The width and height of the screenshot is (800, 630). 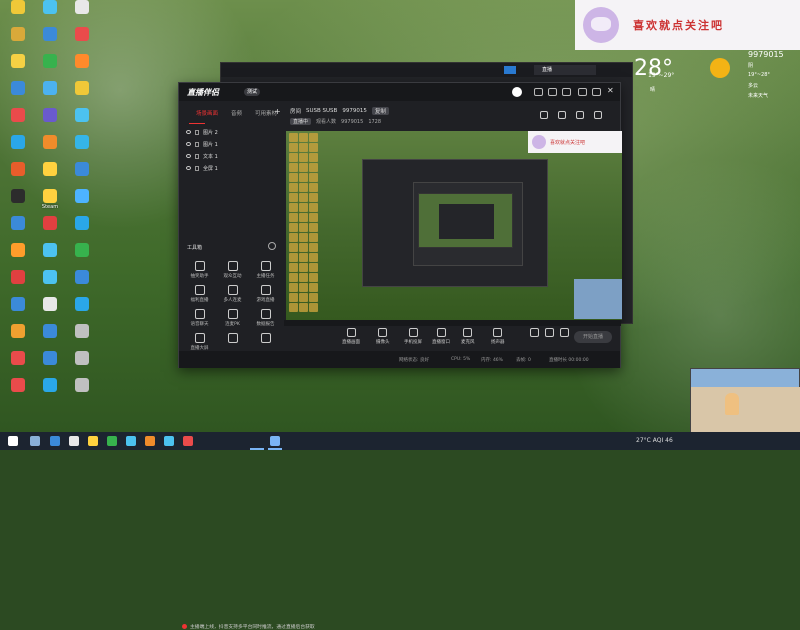 What do you see at coordinates (596, 92) in the screenshot?
I see `maximize-icon` at bounding box center [596, 92].